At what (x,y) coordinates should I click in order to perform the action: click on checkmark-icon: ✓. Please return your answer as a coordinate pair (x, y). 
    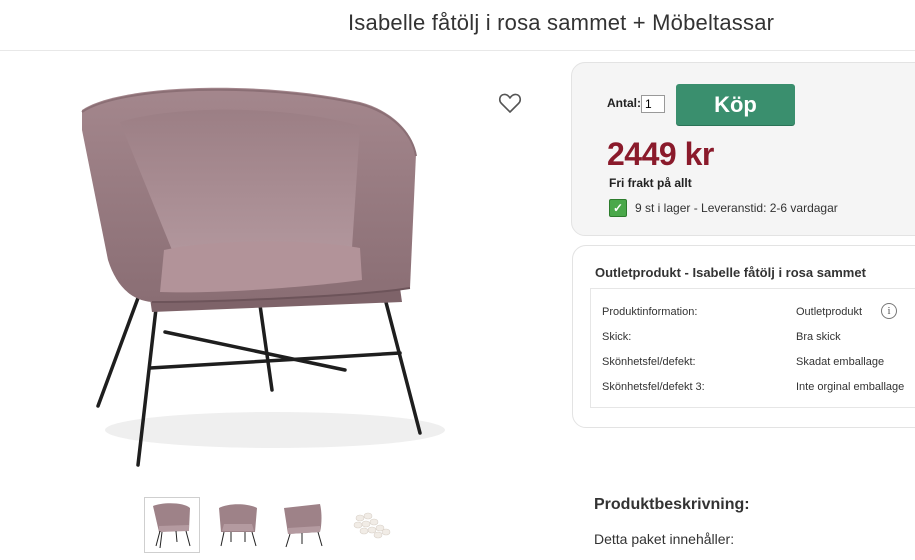
    Looking at the image, I should click on (618, 208).